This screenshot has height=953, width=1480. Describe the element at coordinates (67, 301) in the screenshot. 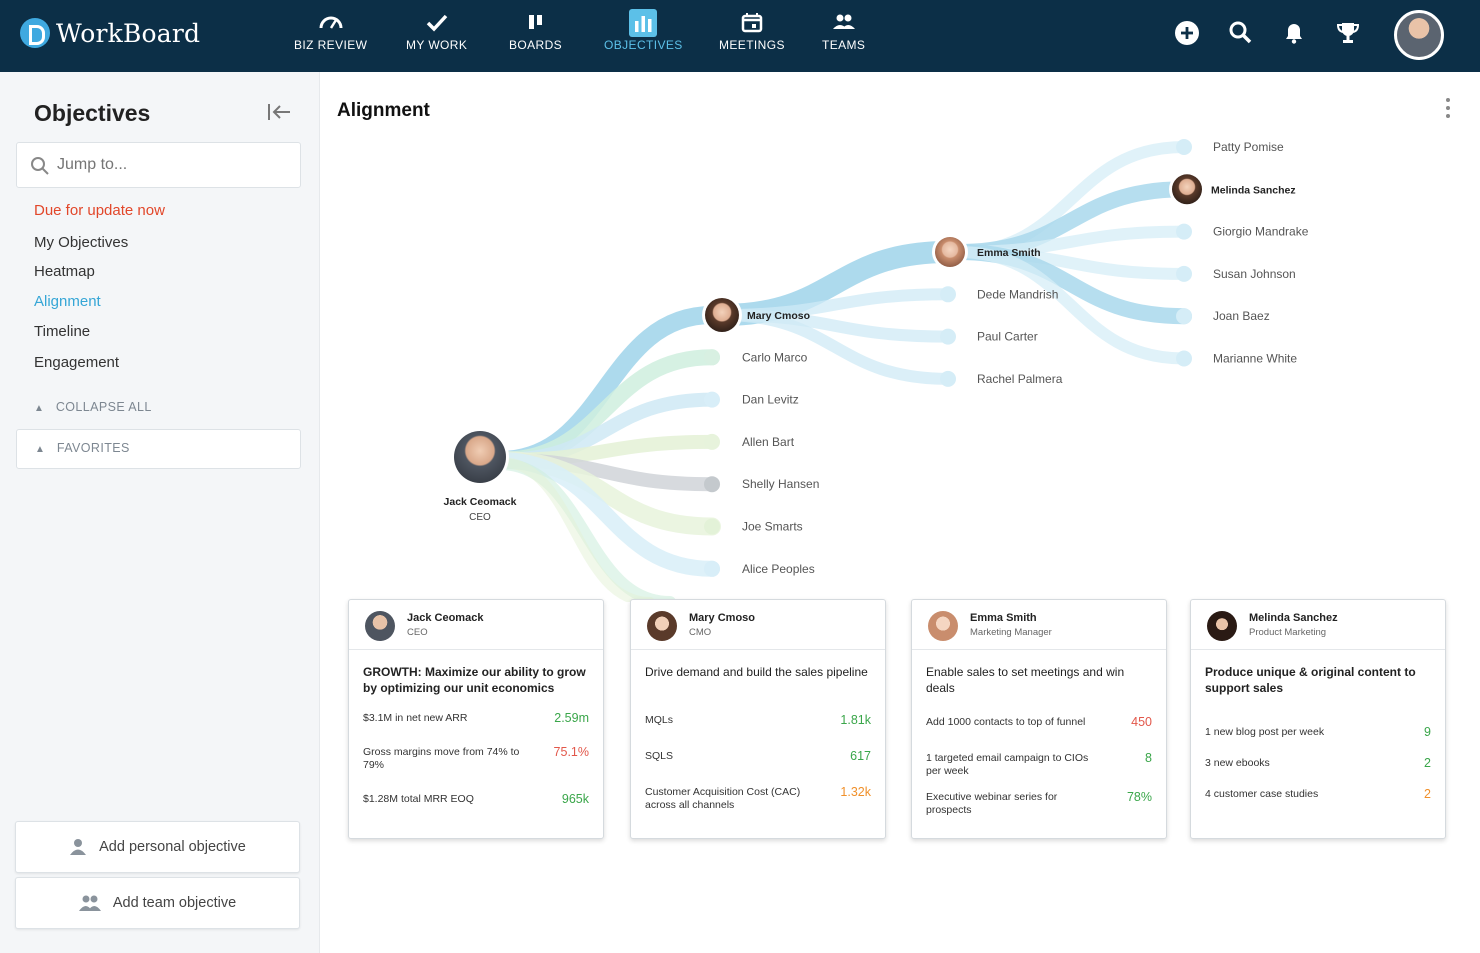

I see `sidebar-item-alignment: Alignment` at that location.